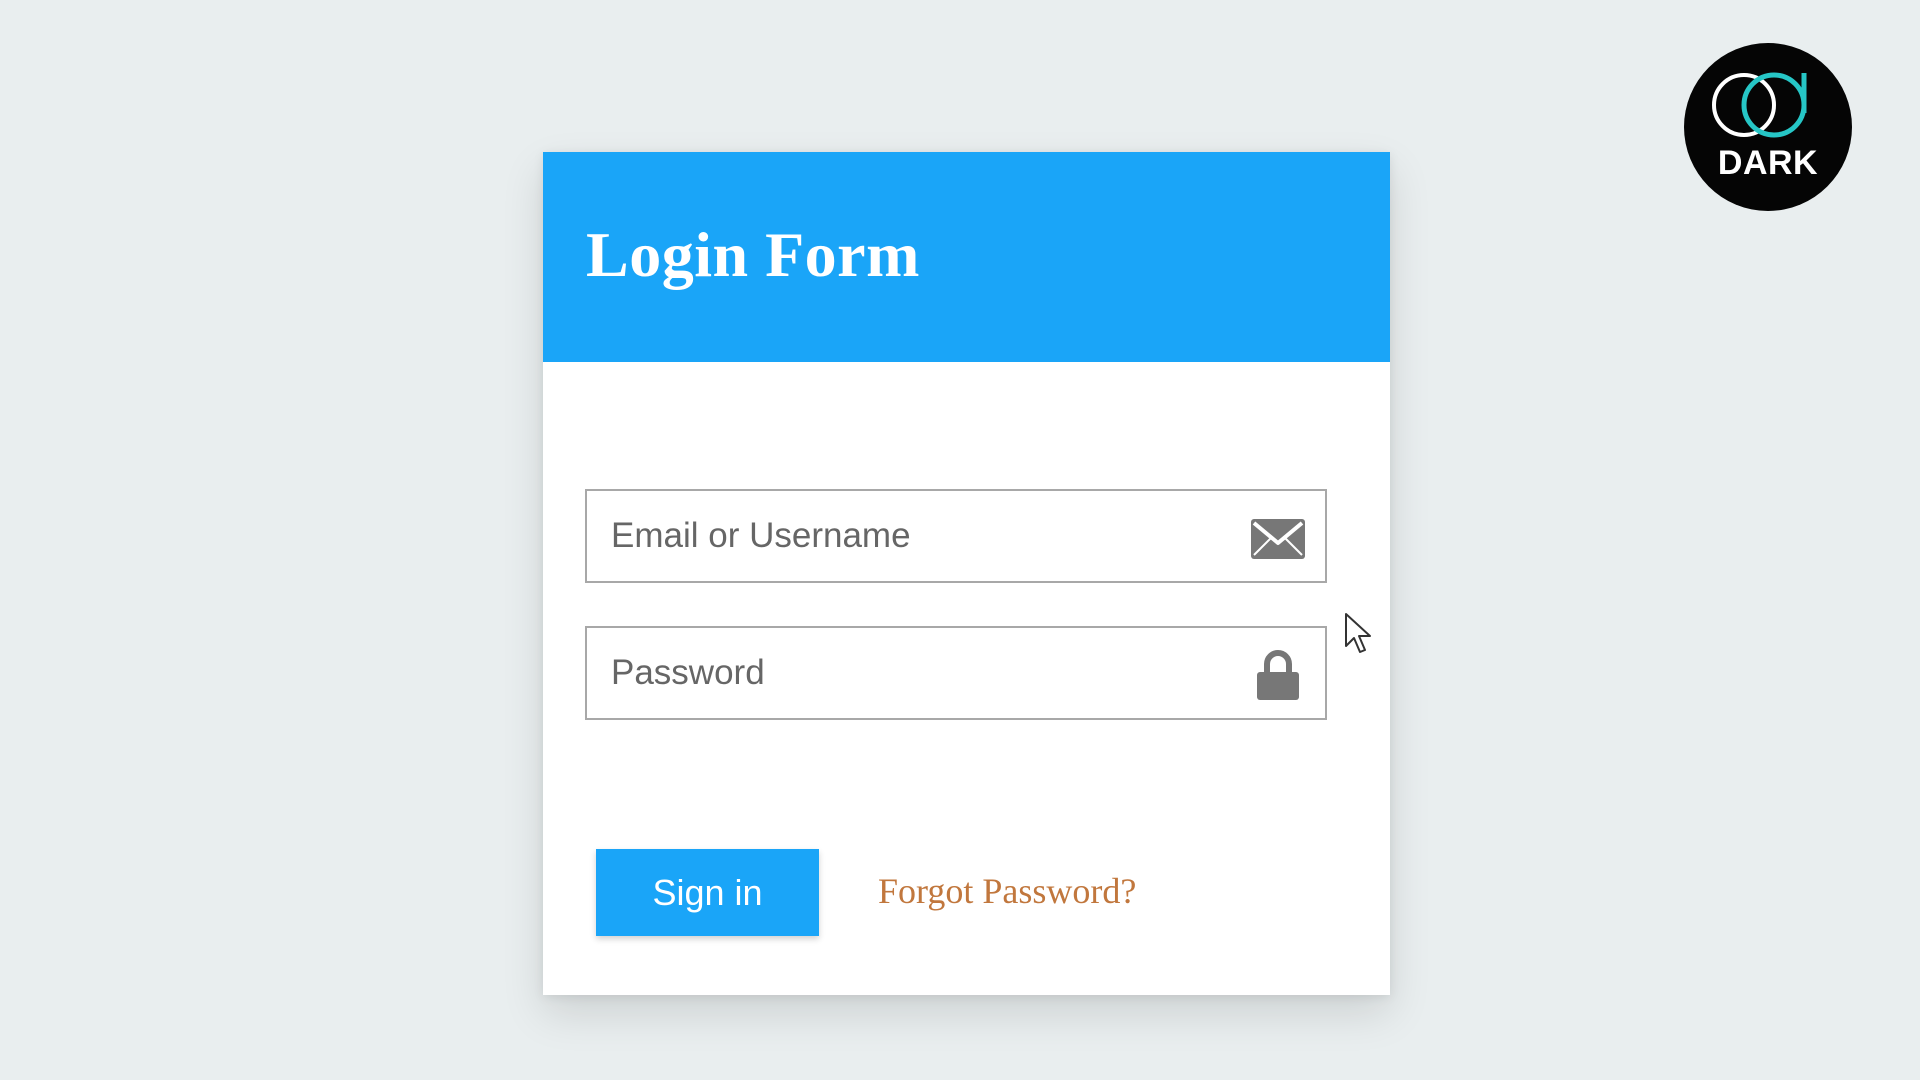 The height and width of the screenshot is (1080, 1920). I want to click on logo-mark-icon, so click(1759, 105).